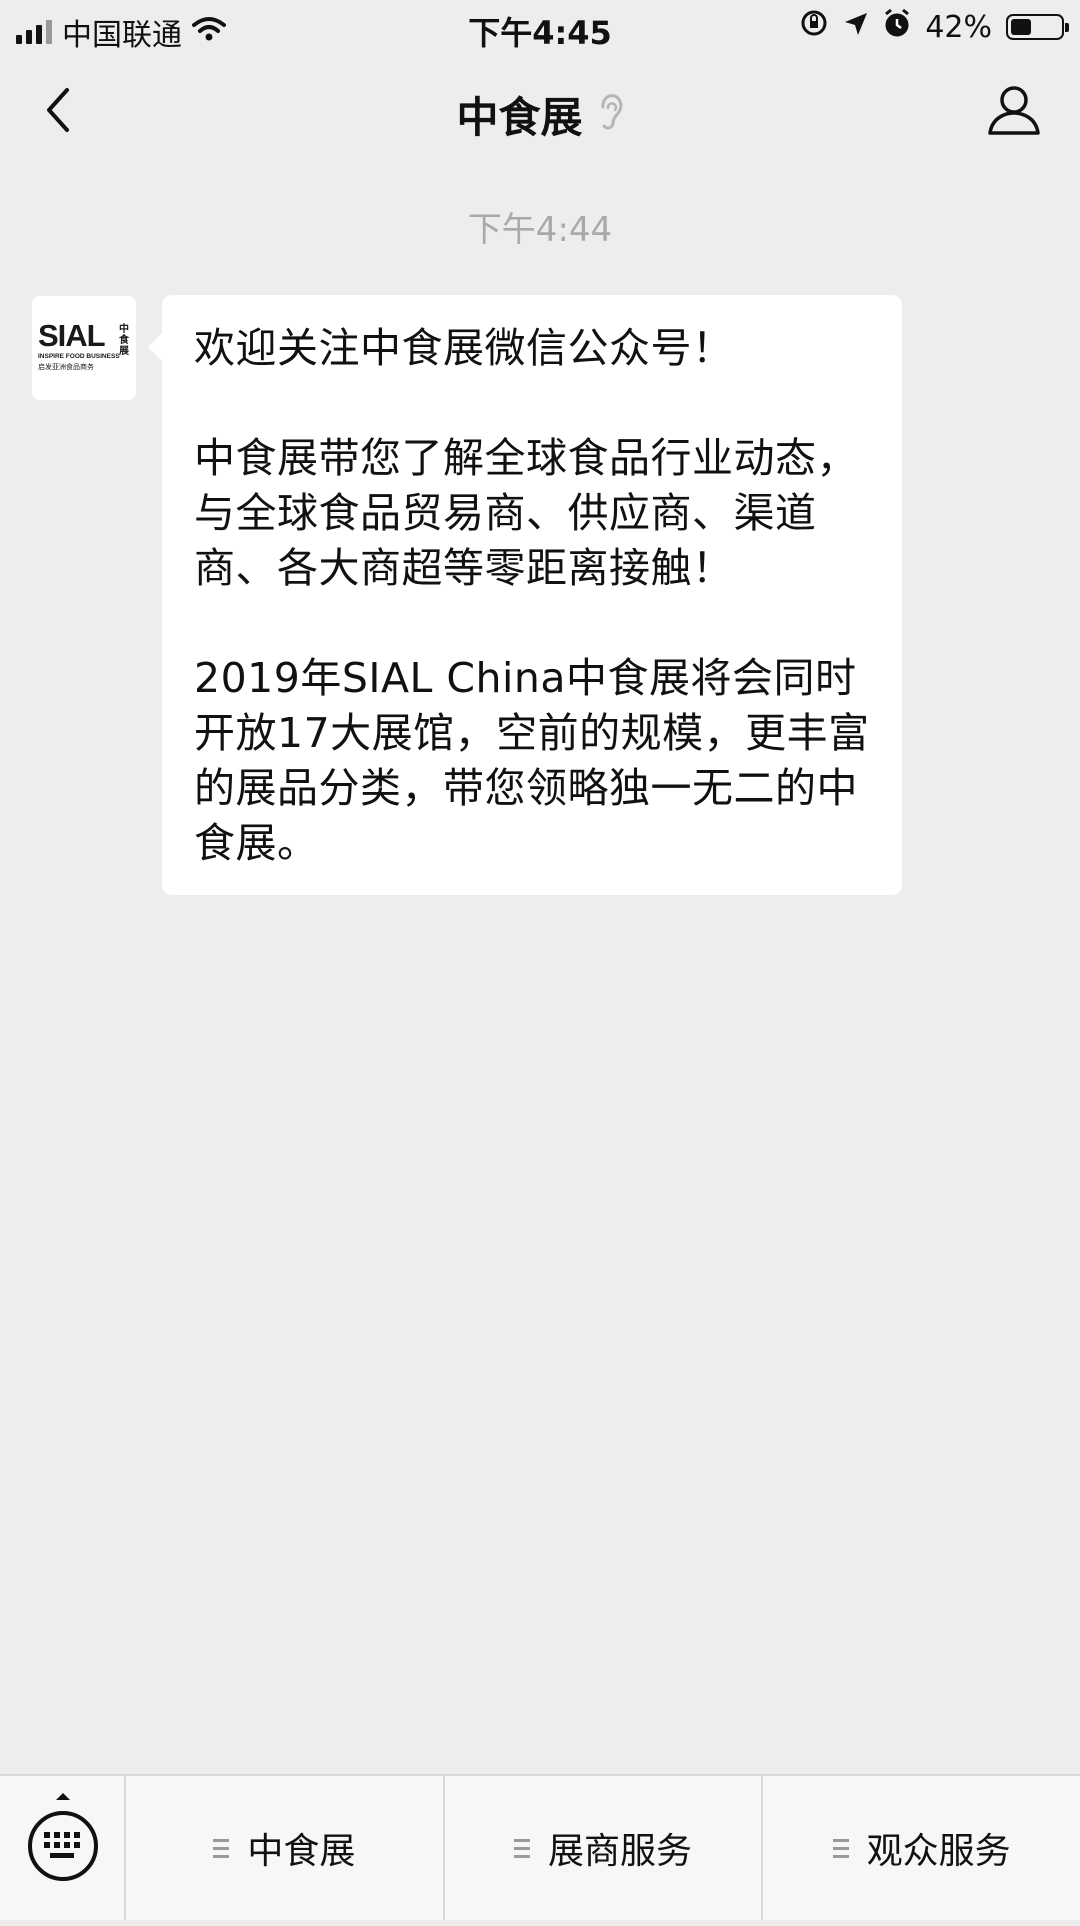 The image size is (1080, 1926). Describe the element at coordinates (124, 351) in the screenshot. I see `svg-text: 展` at that location.